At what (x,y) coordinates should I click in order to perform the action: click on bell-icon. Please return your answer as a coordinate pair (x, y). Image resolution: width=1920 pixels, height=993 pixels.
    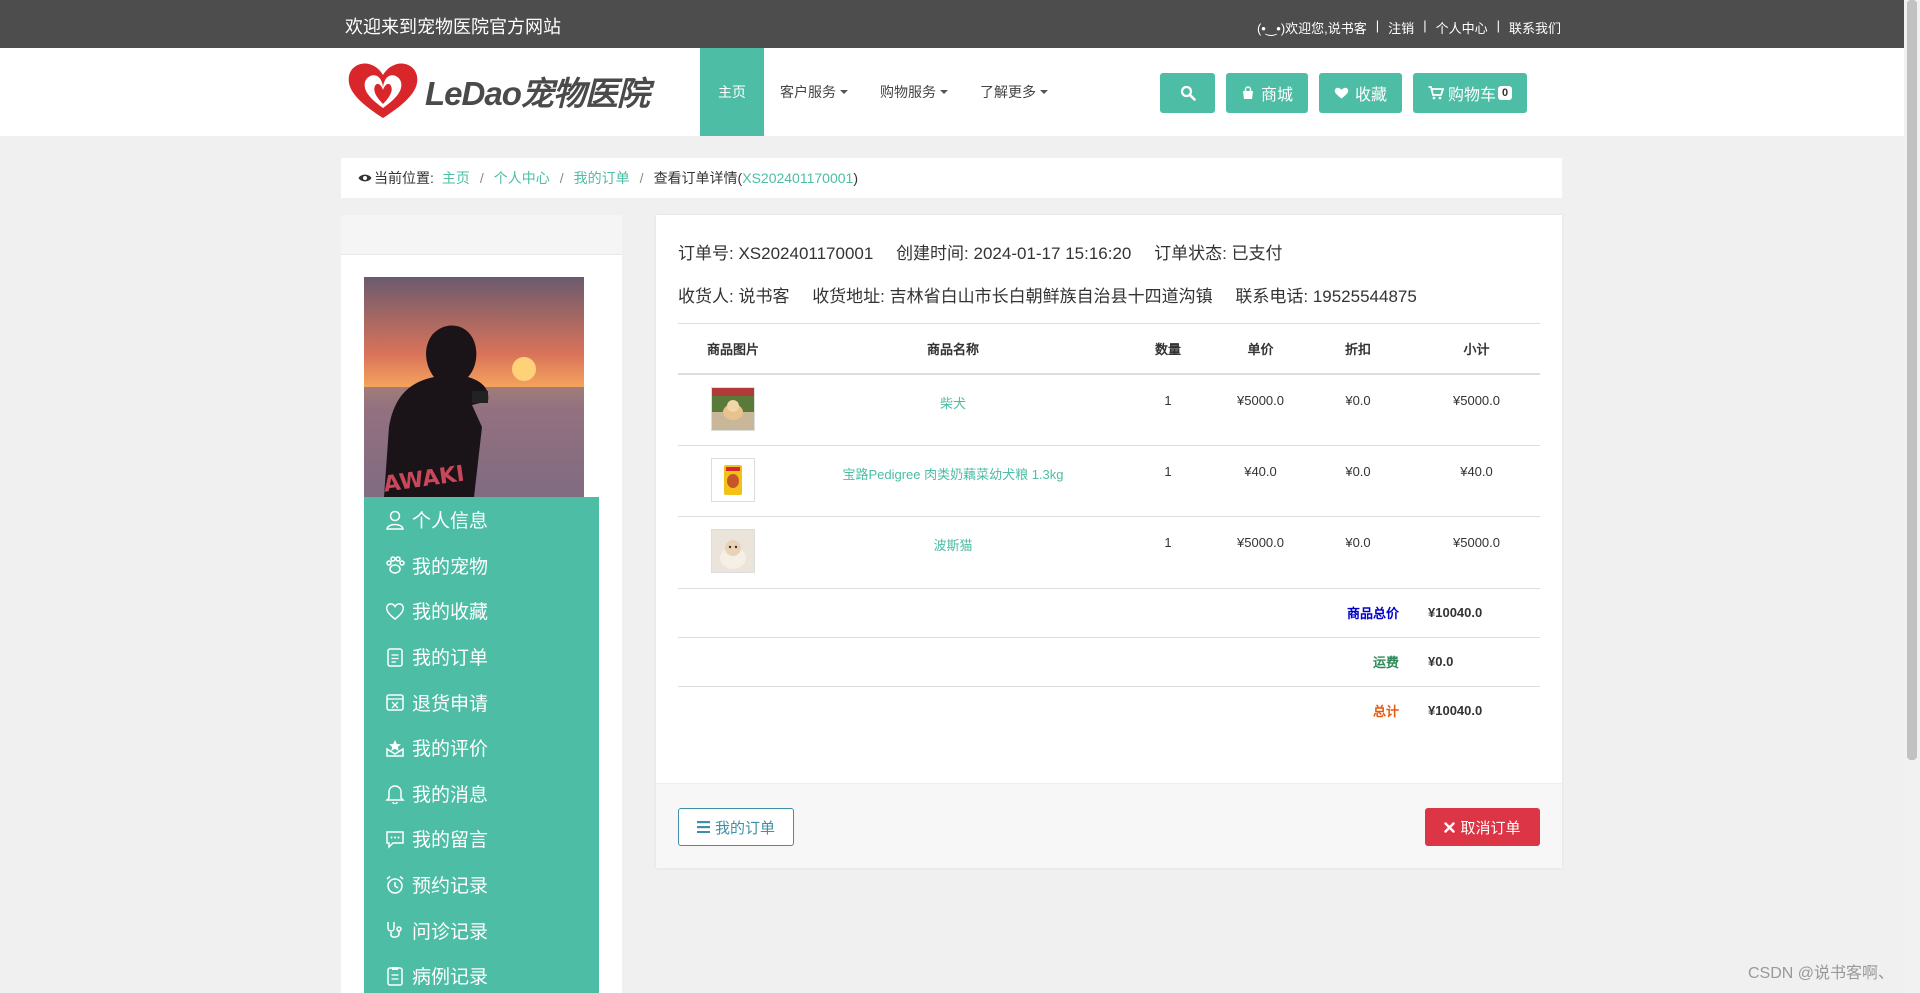
    Looking at the image, I should click on (395, 795).